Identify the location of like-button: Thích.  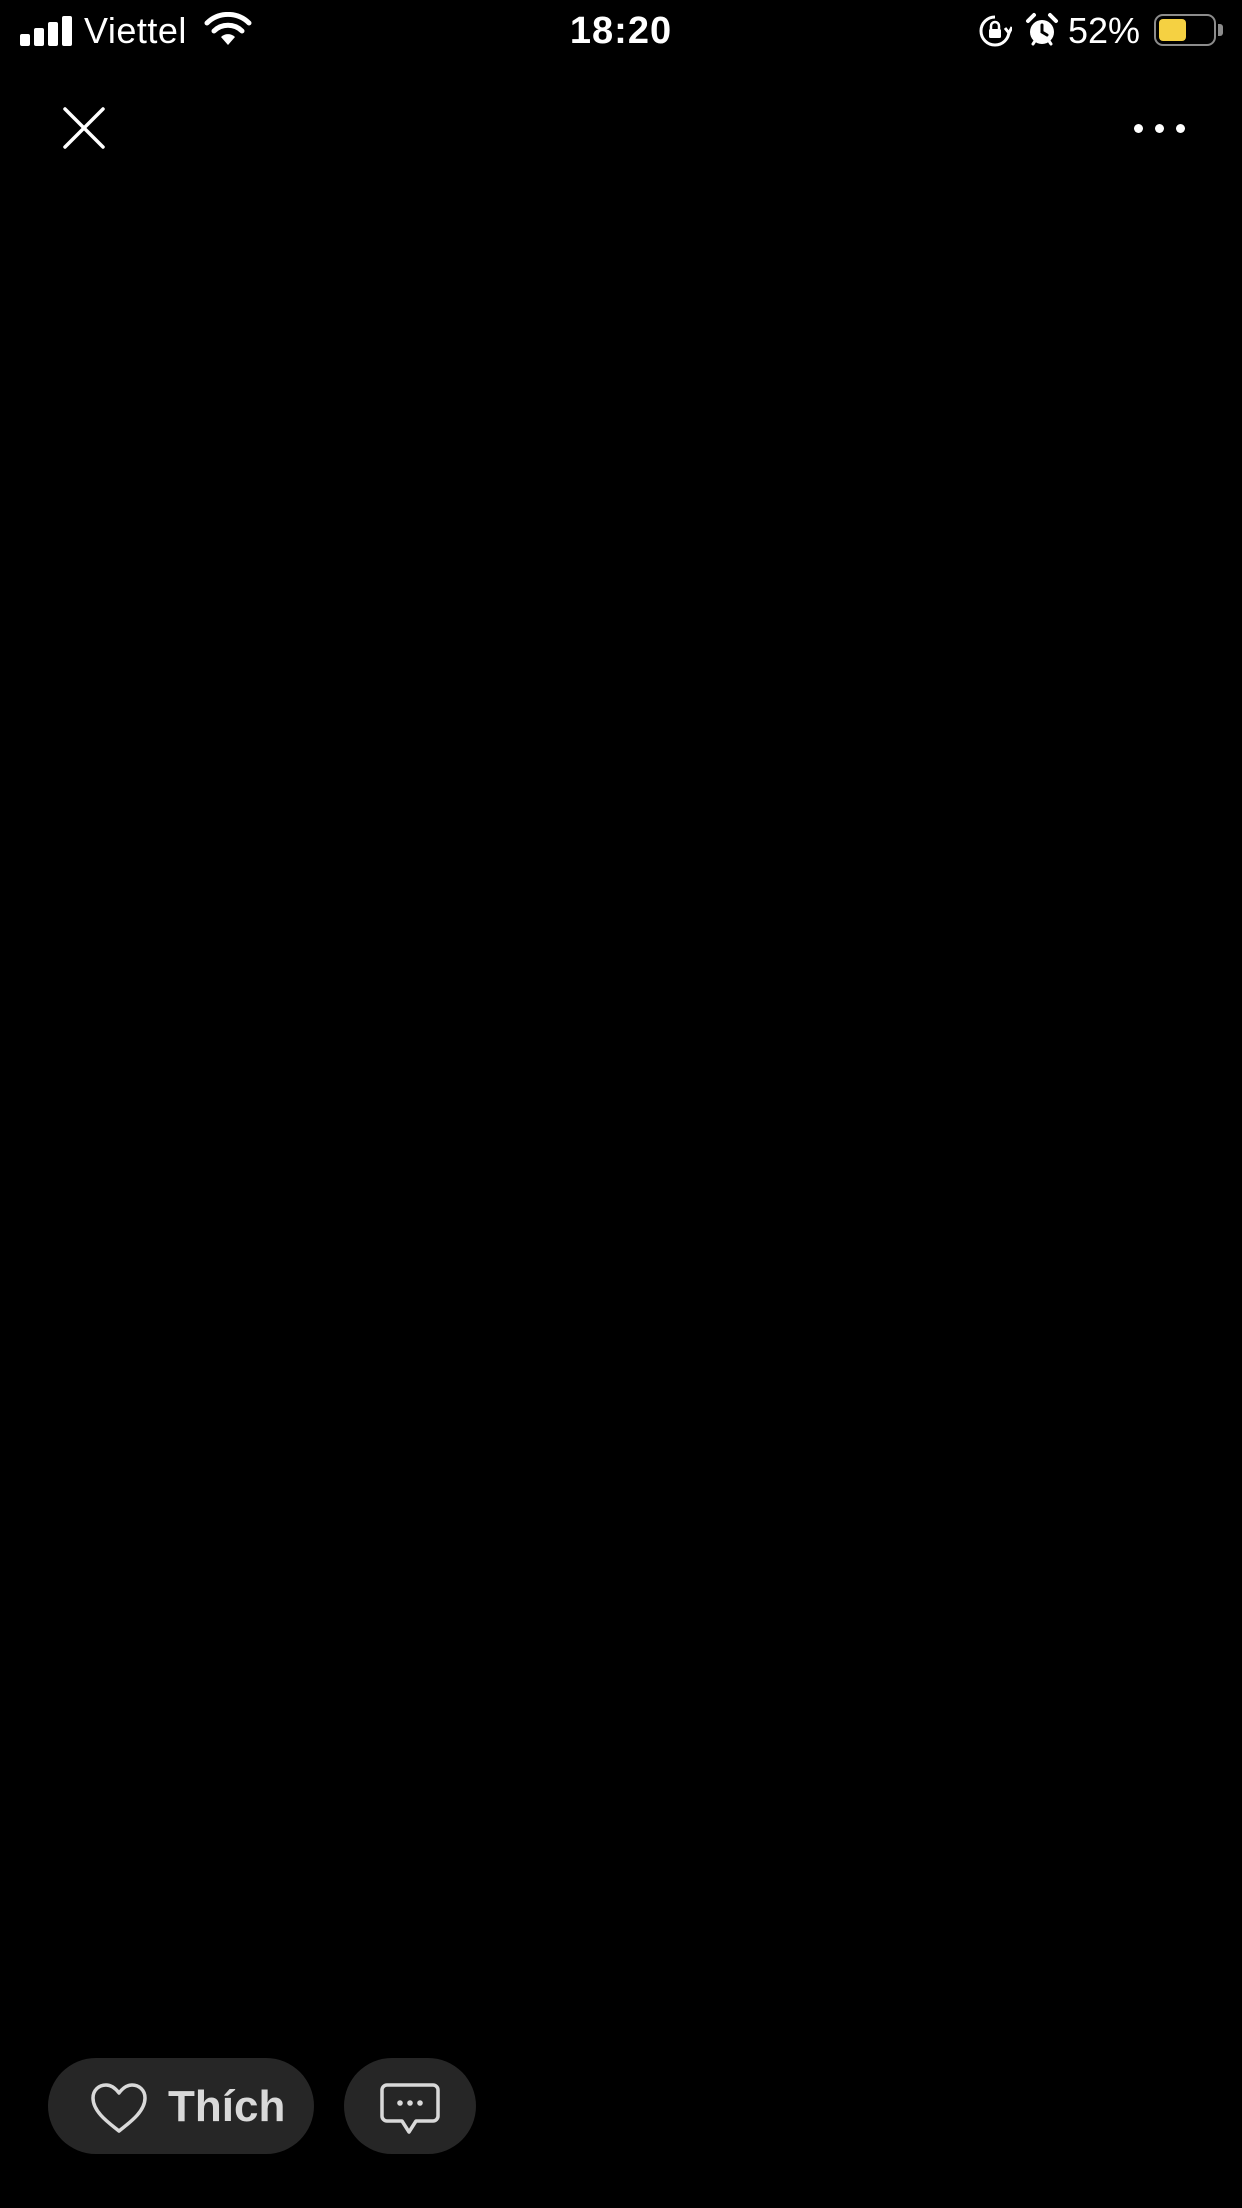
(181, 2106).